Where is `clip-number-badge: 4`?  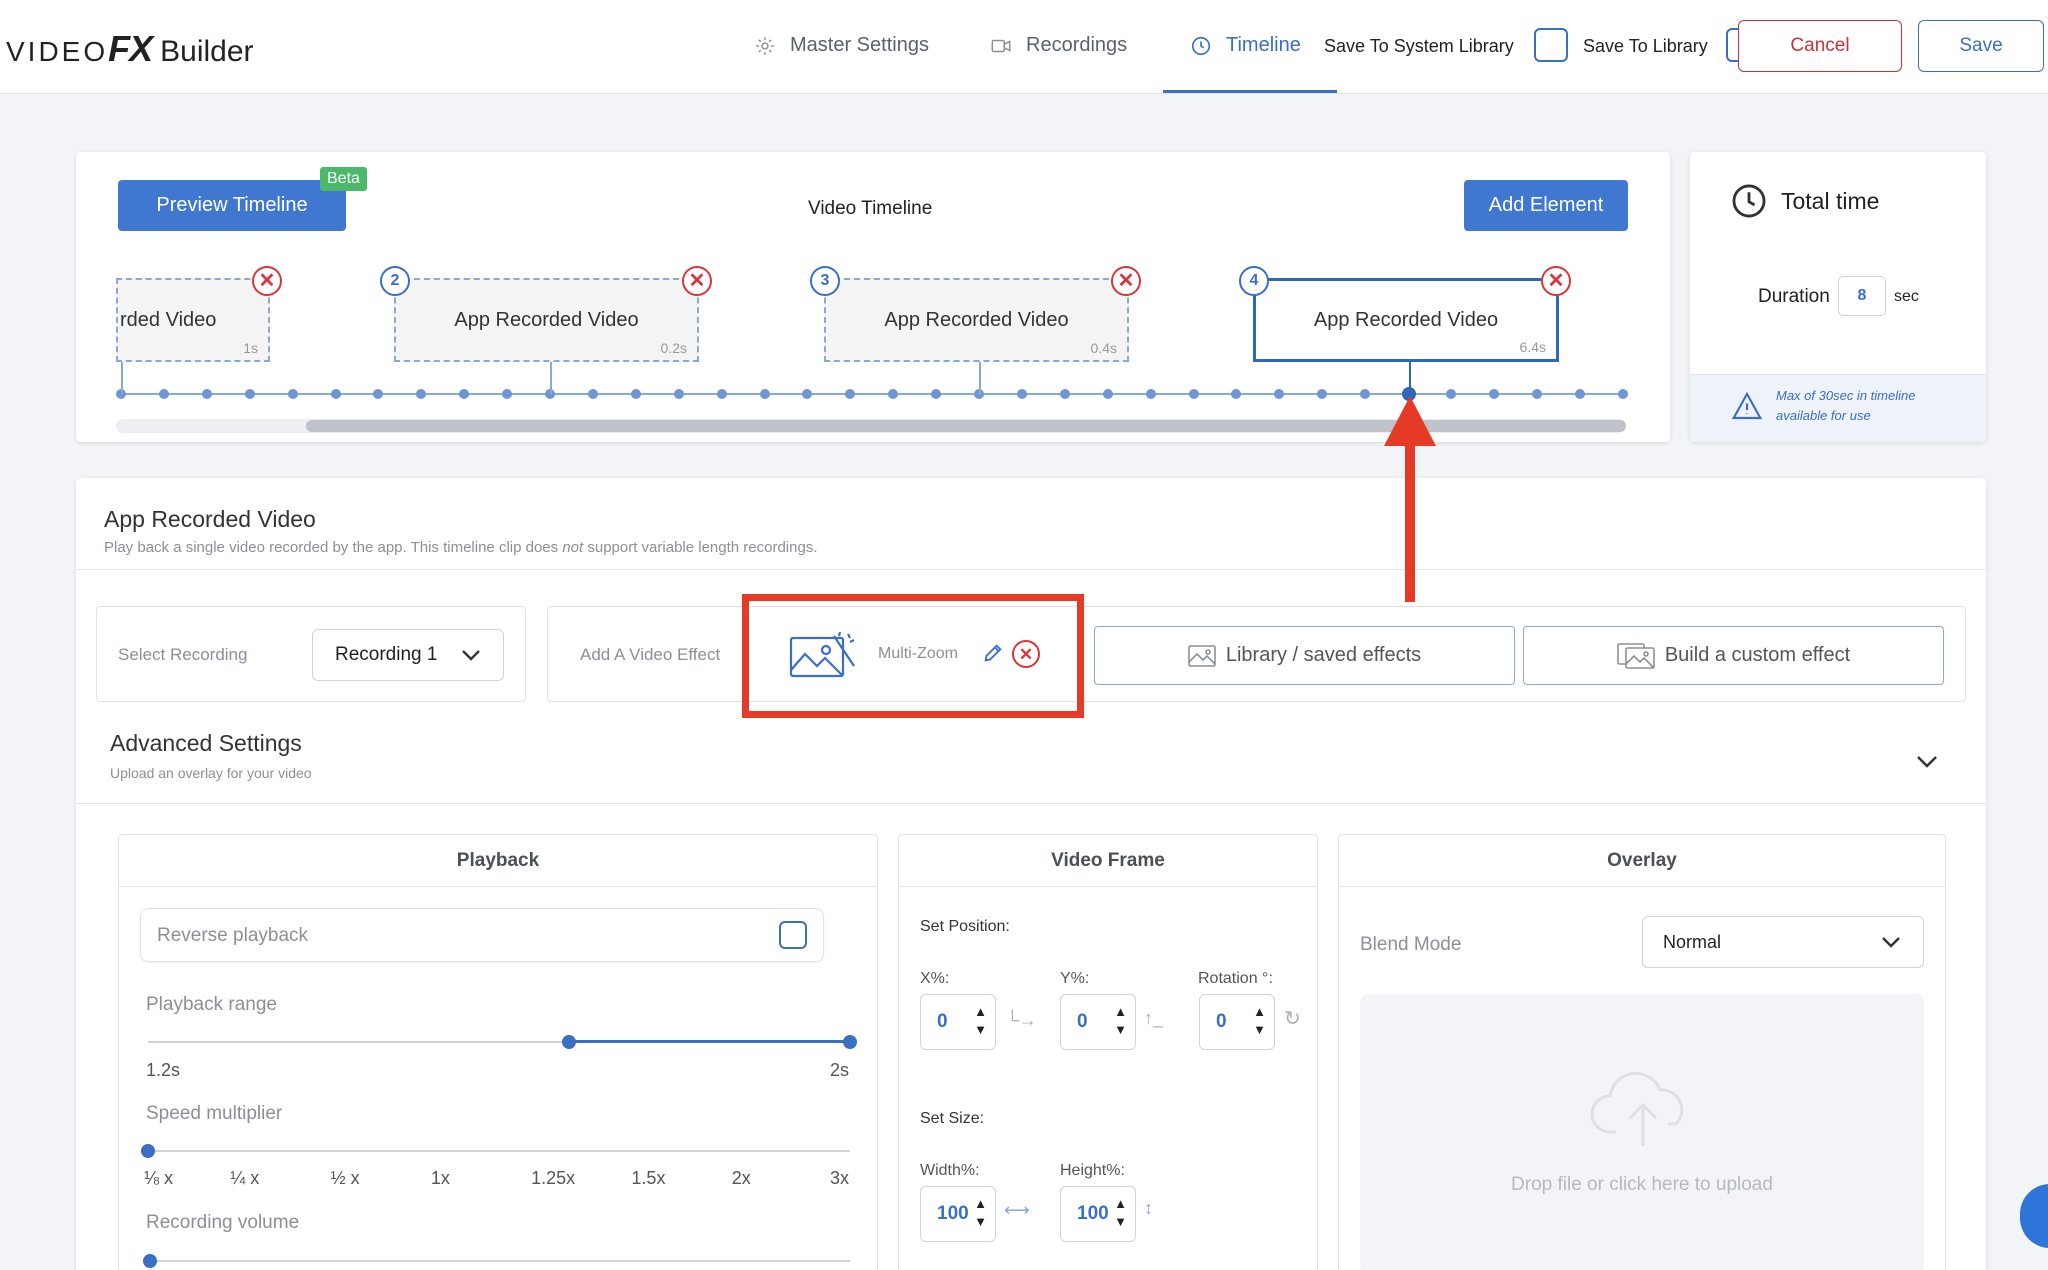
clip-number-badge: 4 is located at coordinates (1254, 281).